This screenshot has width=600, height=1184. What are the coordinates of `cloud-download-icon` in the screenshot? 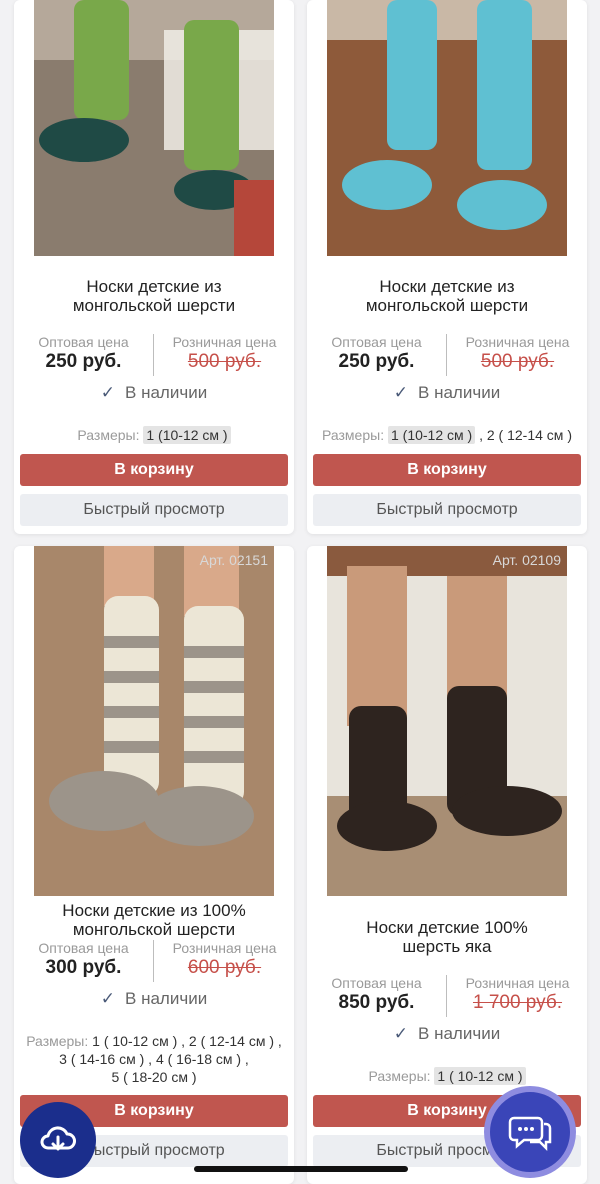 It's located at (58, 1138).